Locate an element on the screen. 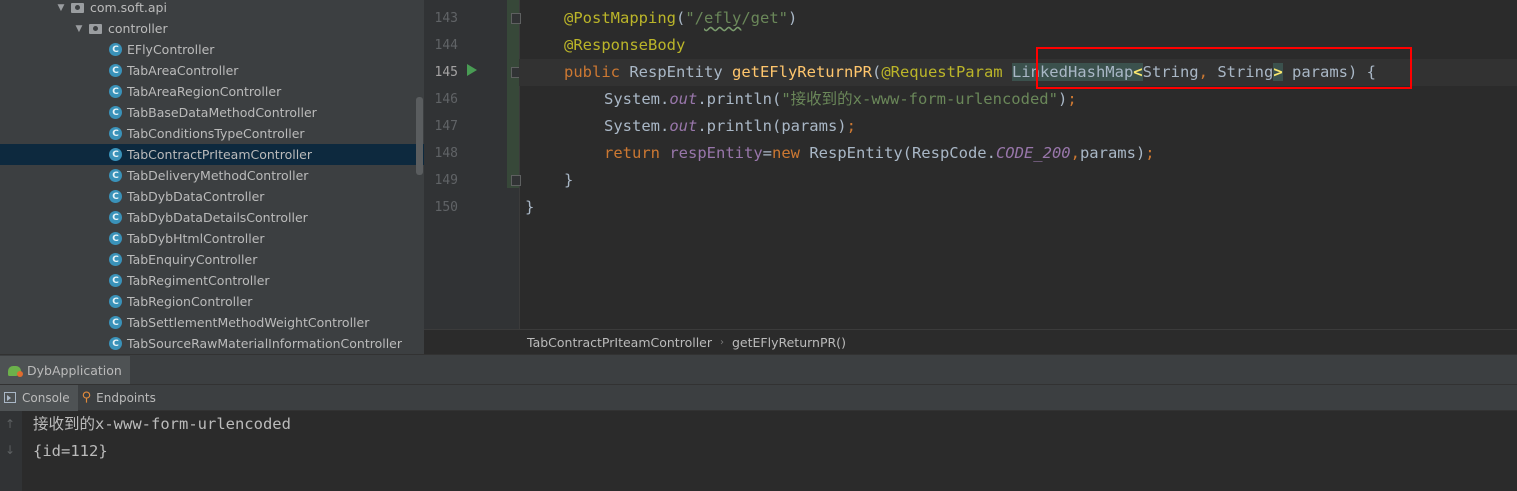  tree-item-label: TabRegimentController is located at coordinates (198, 280).